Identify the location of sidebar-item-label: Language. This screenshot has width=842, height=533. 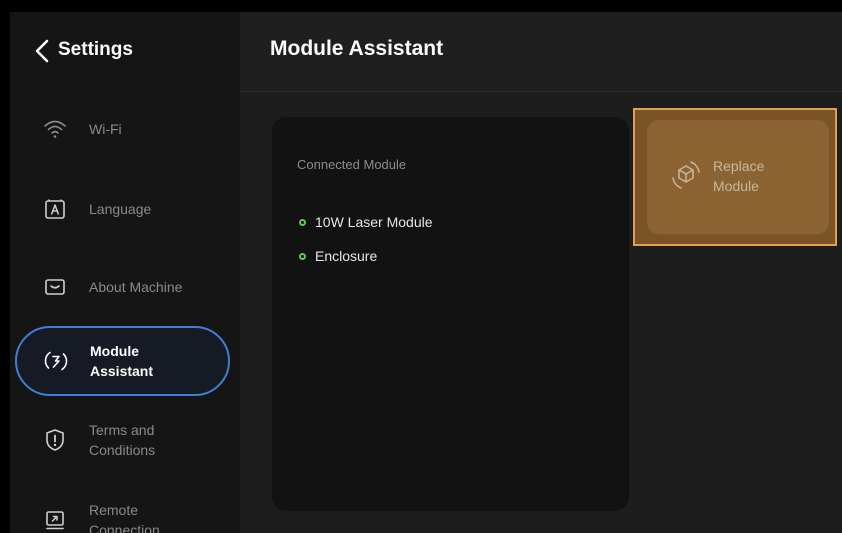
(120, 209).